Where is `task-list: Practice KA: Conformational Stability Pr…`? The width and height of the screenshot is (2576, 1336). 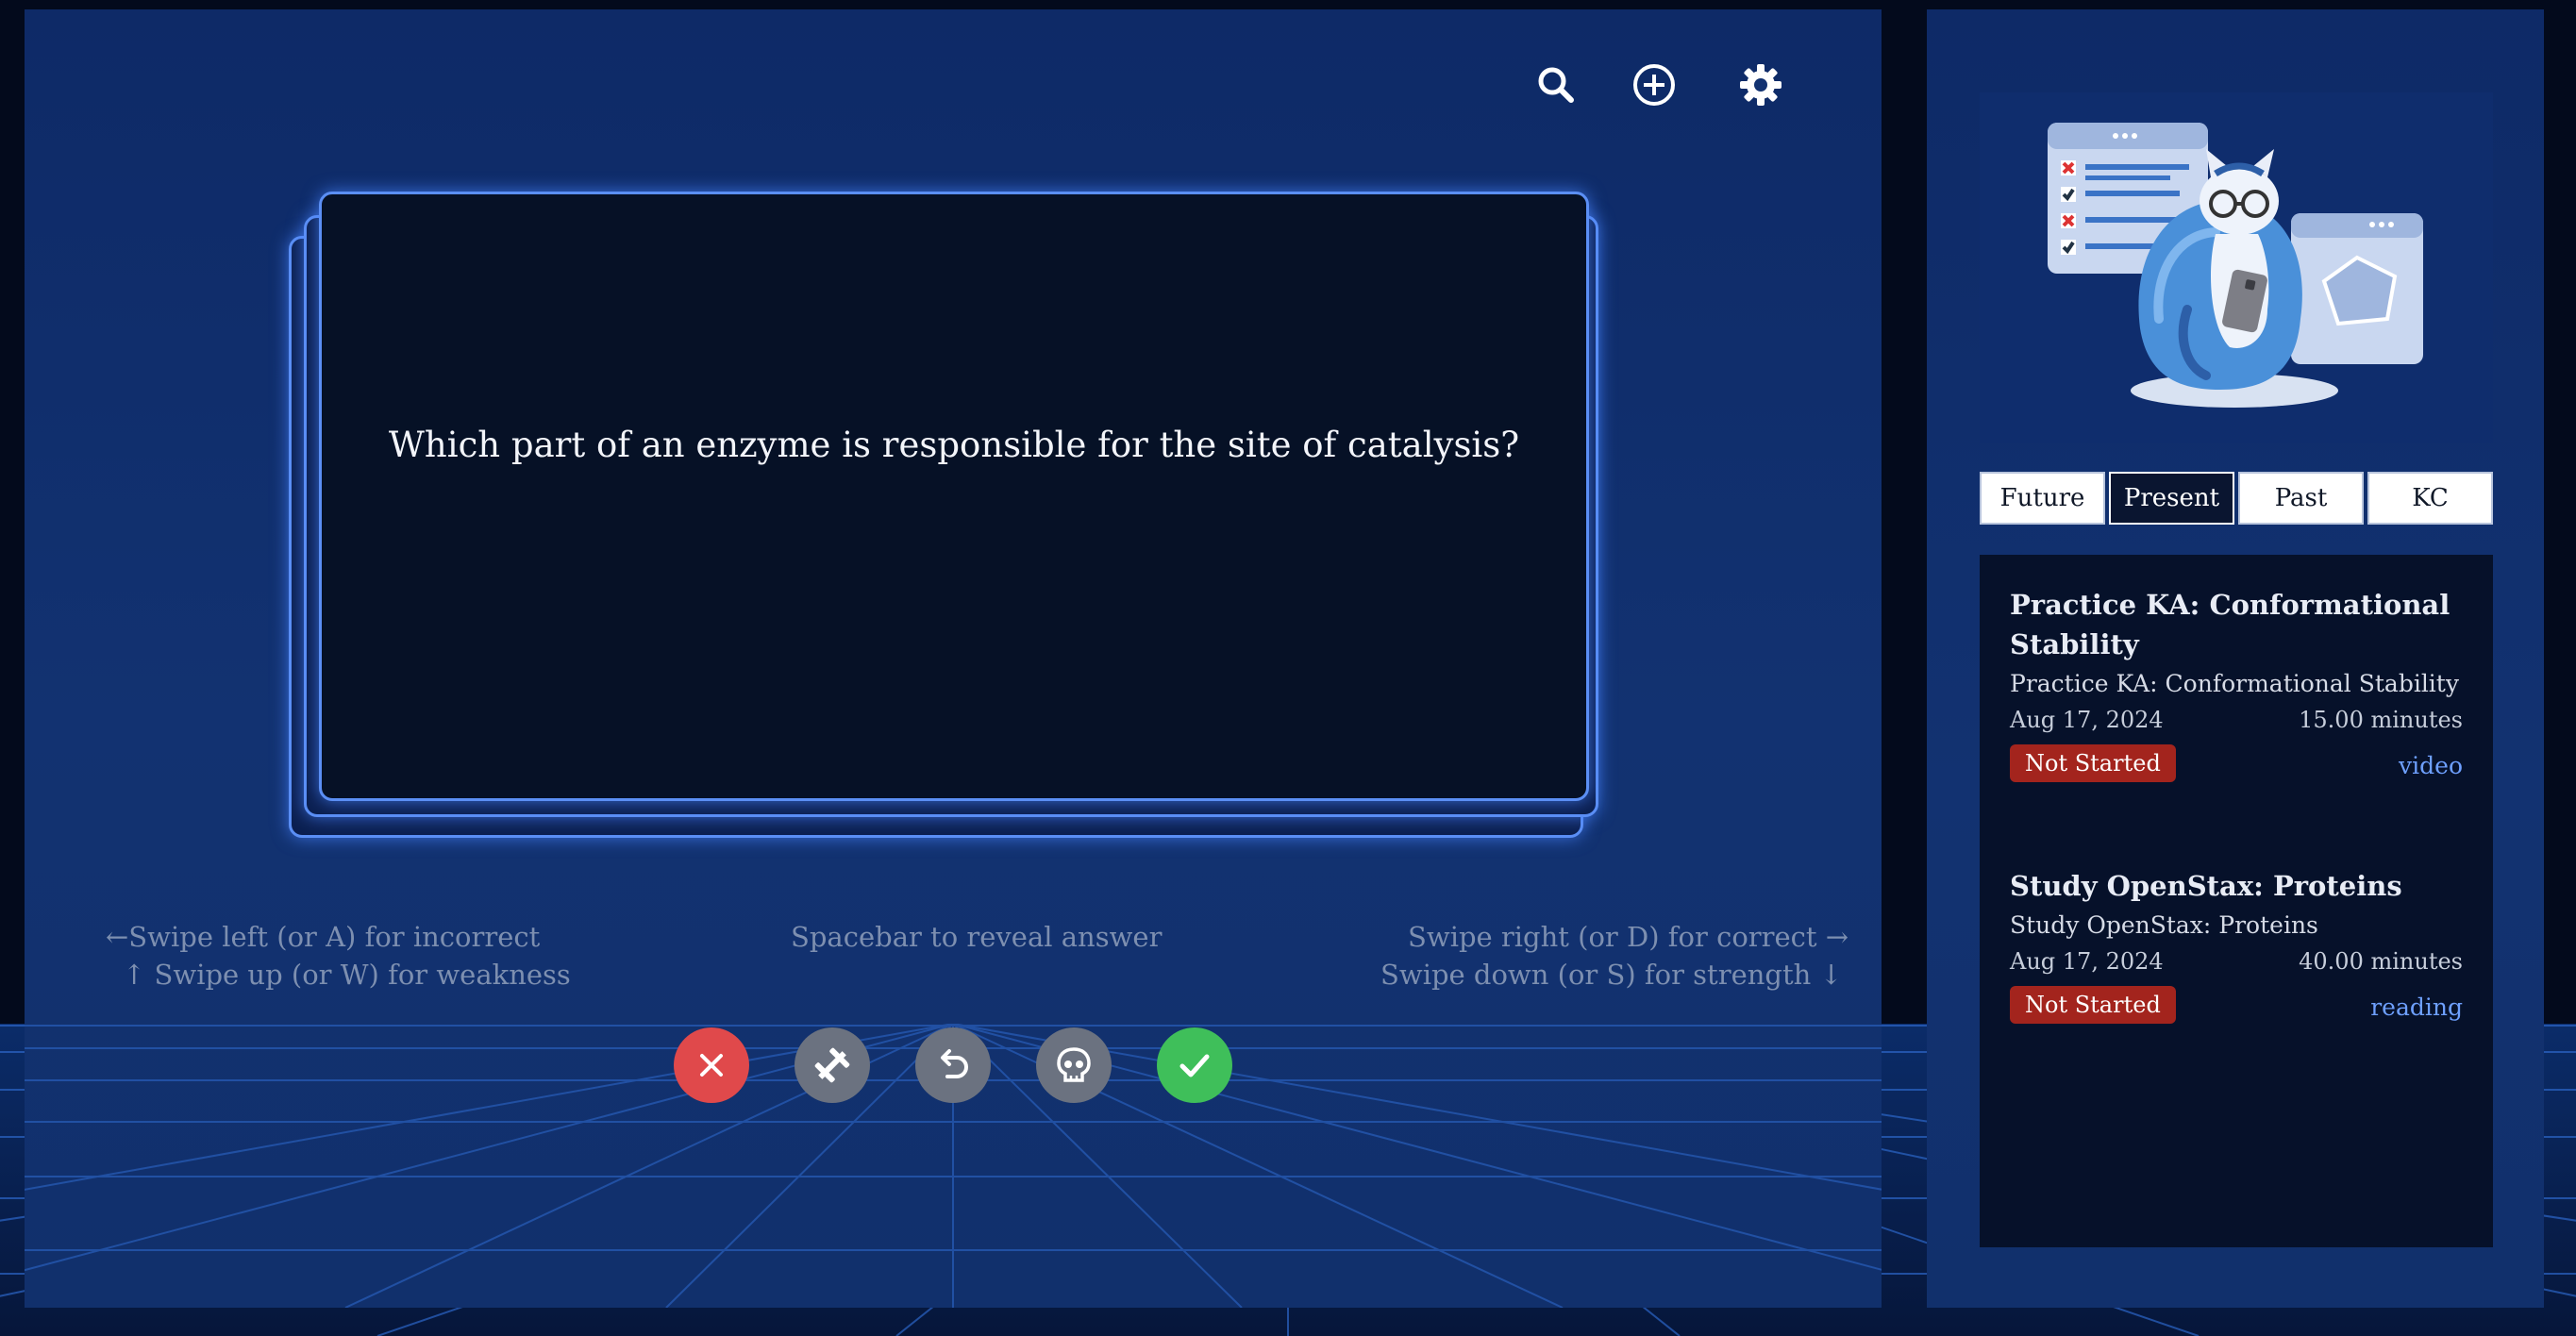
task-list: Practice KA: Conformational Stability Pr… is located at coordinates (2236, 901).